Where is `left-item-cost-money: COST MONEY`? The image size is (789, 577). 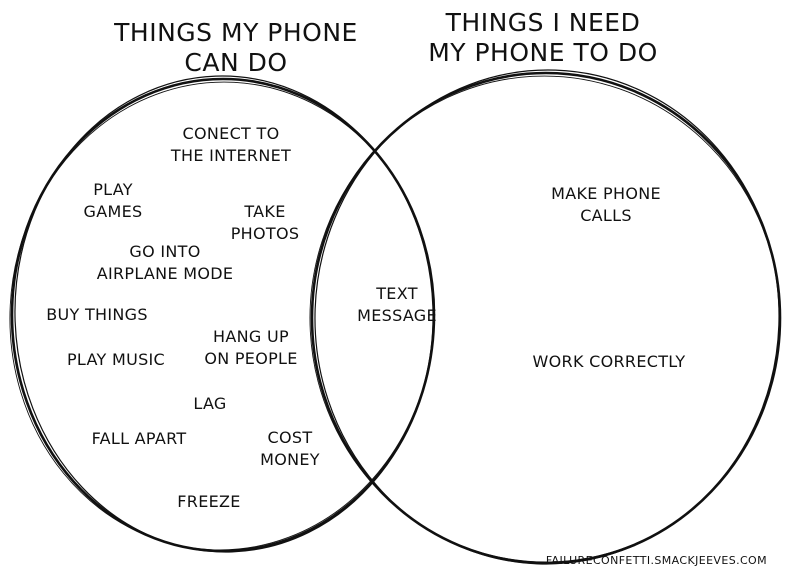
left-item-cost-money: COST MONEY is located at coordinates (290, 448).